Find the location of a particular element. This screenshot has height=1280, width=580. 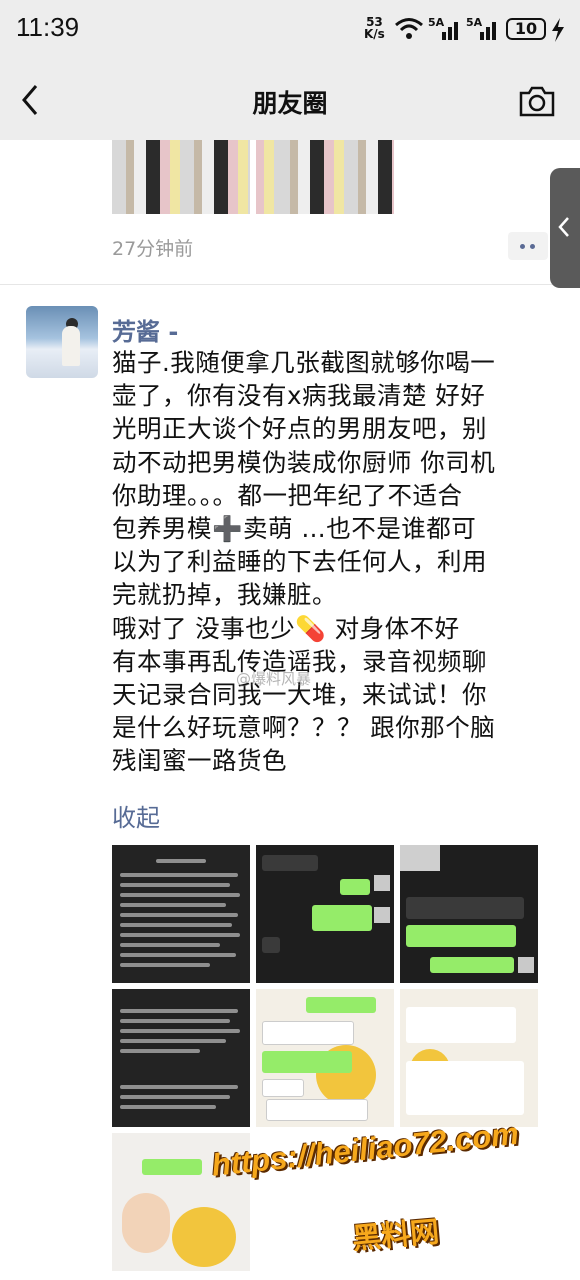

battery-indicator: 10 is located at coordinates (526, 29).